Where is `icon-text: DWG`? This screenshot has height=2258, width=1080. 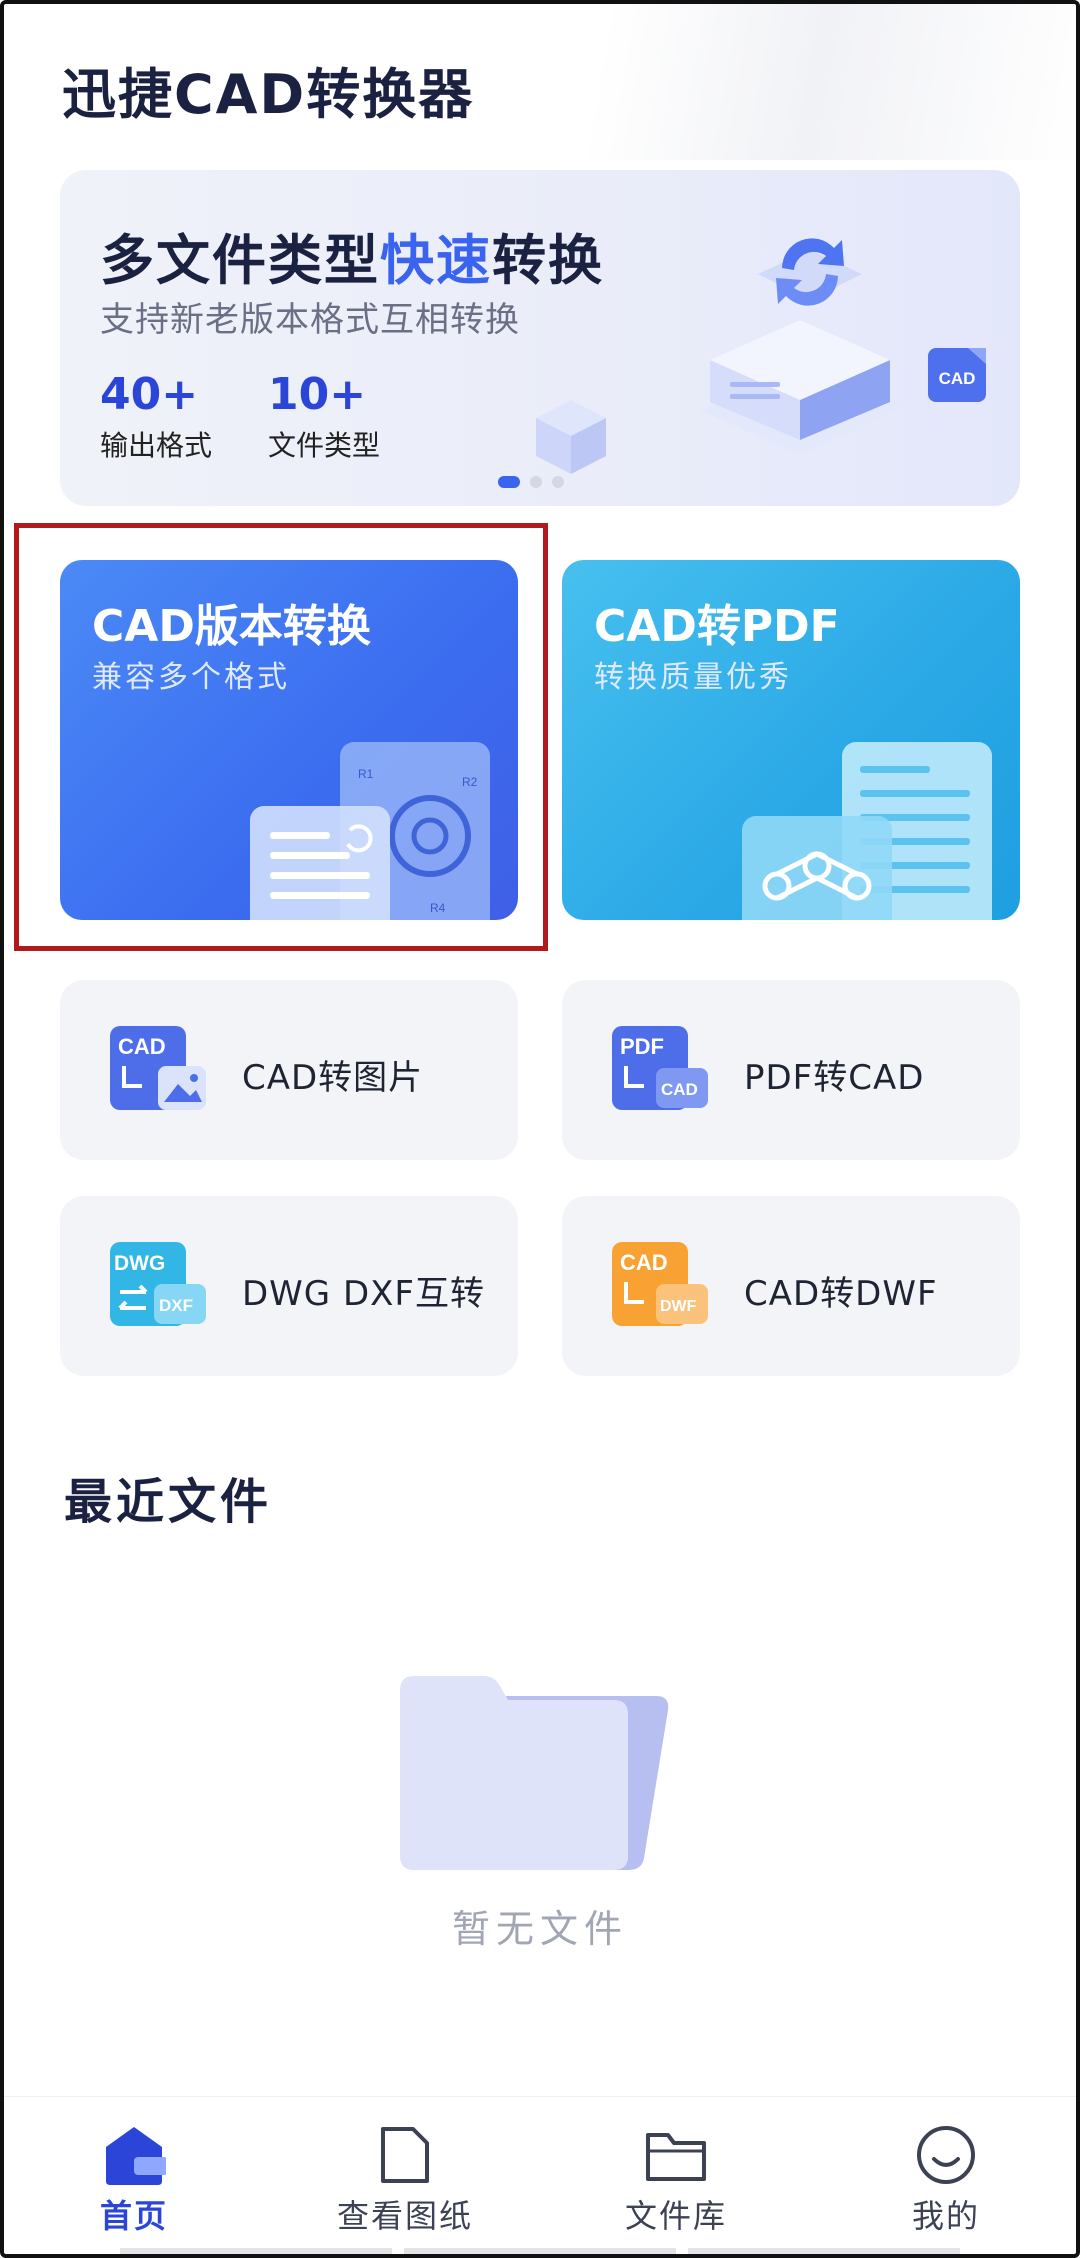 icon-text: DWG is located at coordinates (139, 1263).